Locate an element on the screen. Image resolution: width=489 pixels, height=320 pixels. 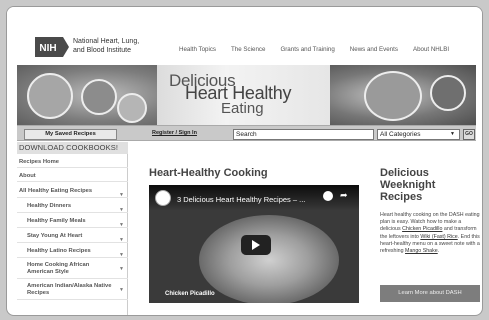
institute-line2: and Blood Institute is located at coordinates (102, 50).